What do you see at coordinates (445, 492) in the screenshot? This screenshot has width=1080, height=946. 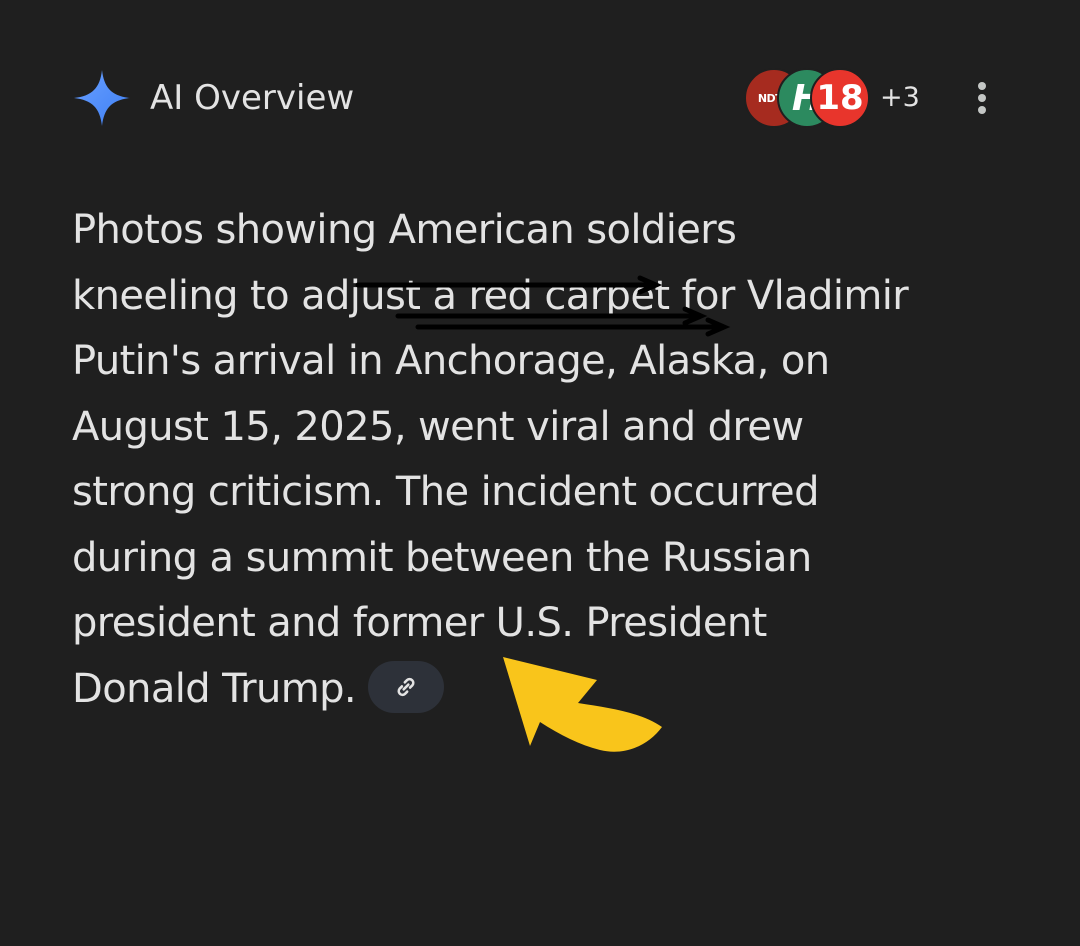 I see `overview-line: strong criticism. The incident occurred` at bounding box center [445, 492].